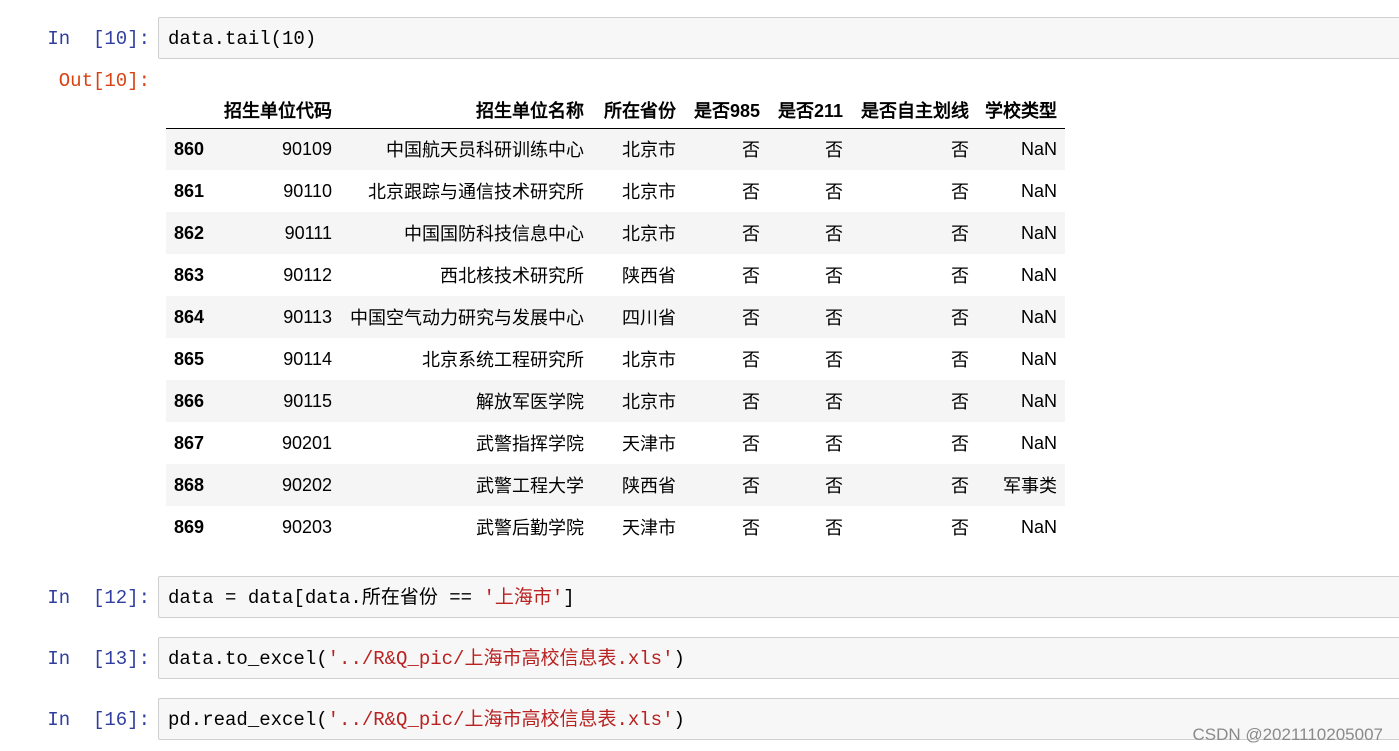  Describe the element at coordinates (778, 658) in the screenshot. I see `code-cell-input: data.to_excel('../R&Q_pic/上海市高校信息表.xls')` at that location.